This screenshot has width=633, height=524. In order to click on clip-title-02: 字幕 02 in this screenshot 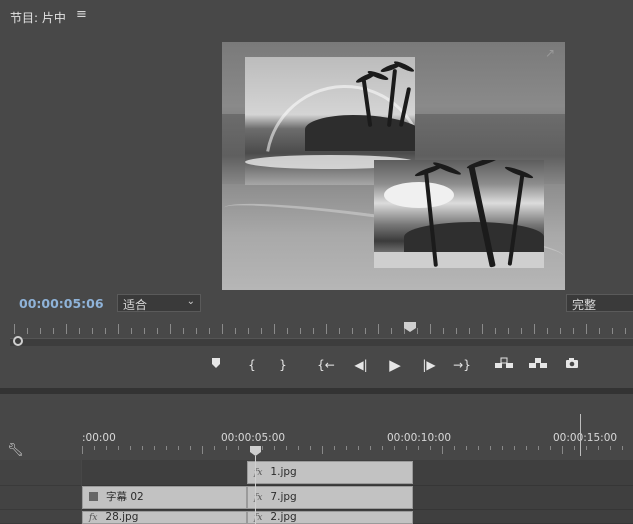, I will do `click(164, 497)`.